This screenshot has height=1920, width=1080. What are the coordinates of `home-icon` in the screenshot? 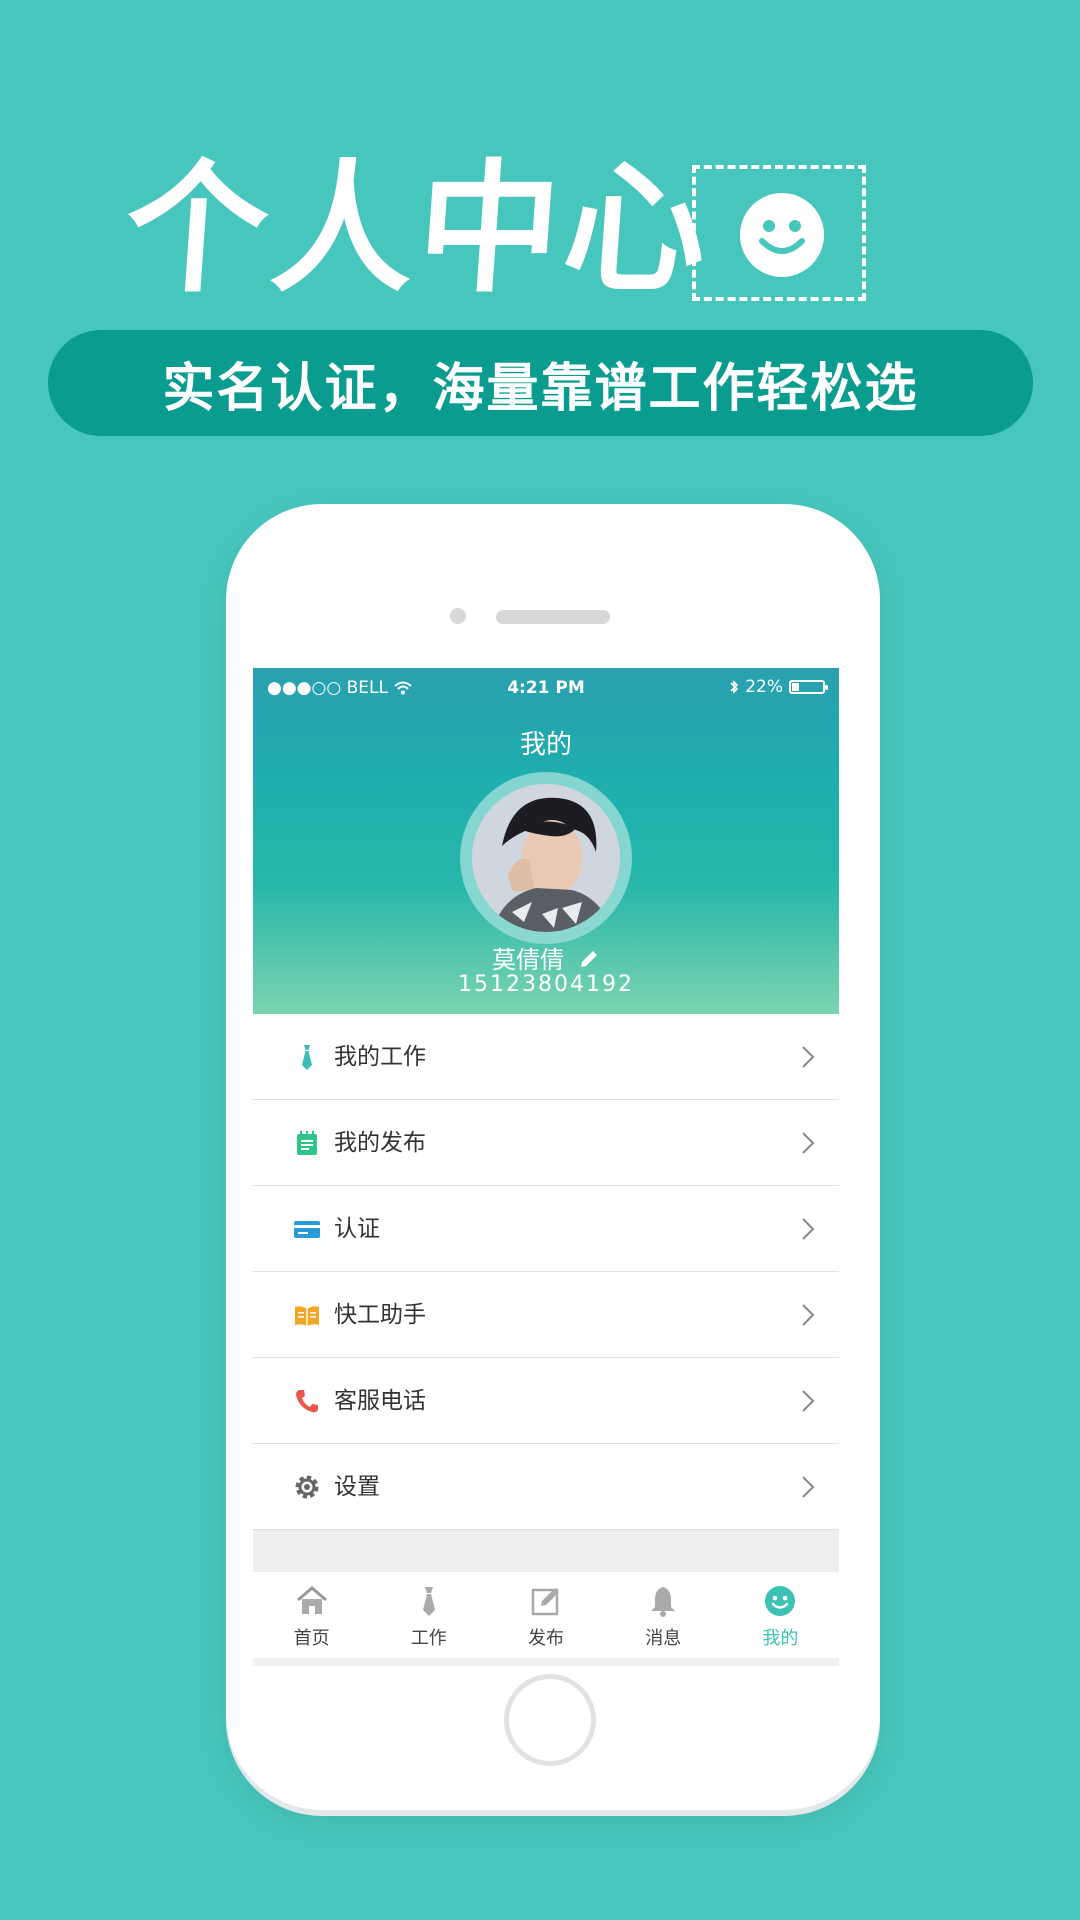 It's located at (311, 1600).